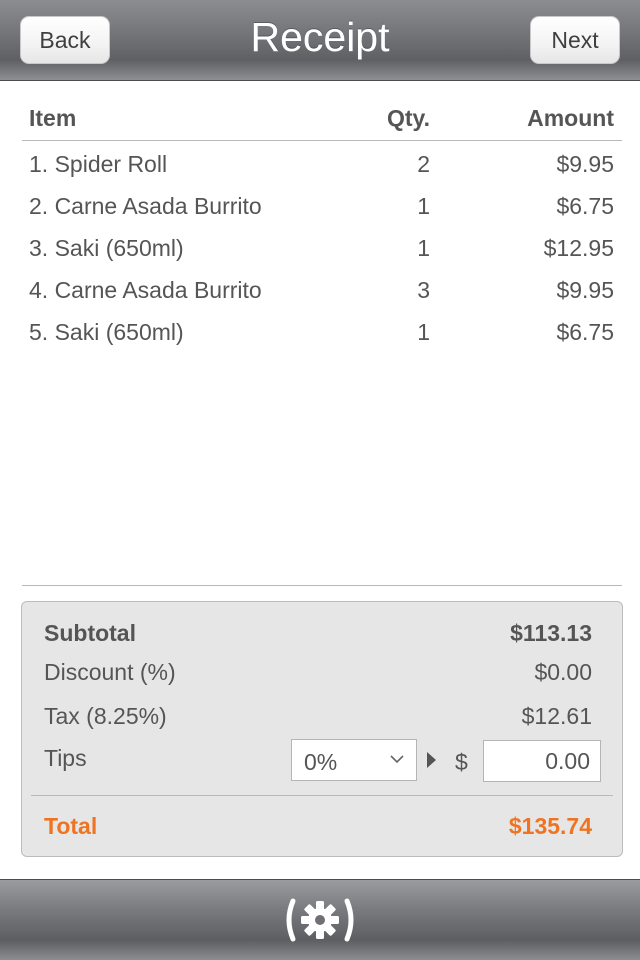  Describe the element at coordinates (322, 330) in the screenshot. I see `table-row: 5. Saki (650ml) 1 $6.75` at that location.